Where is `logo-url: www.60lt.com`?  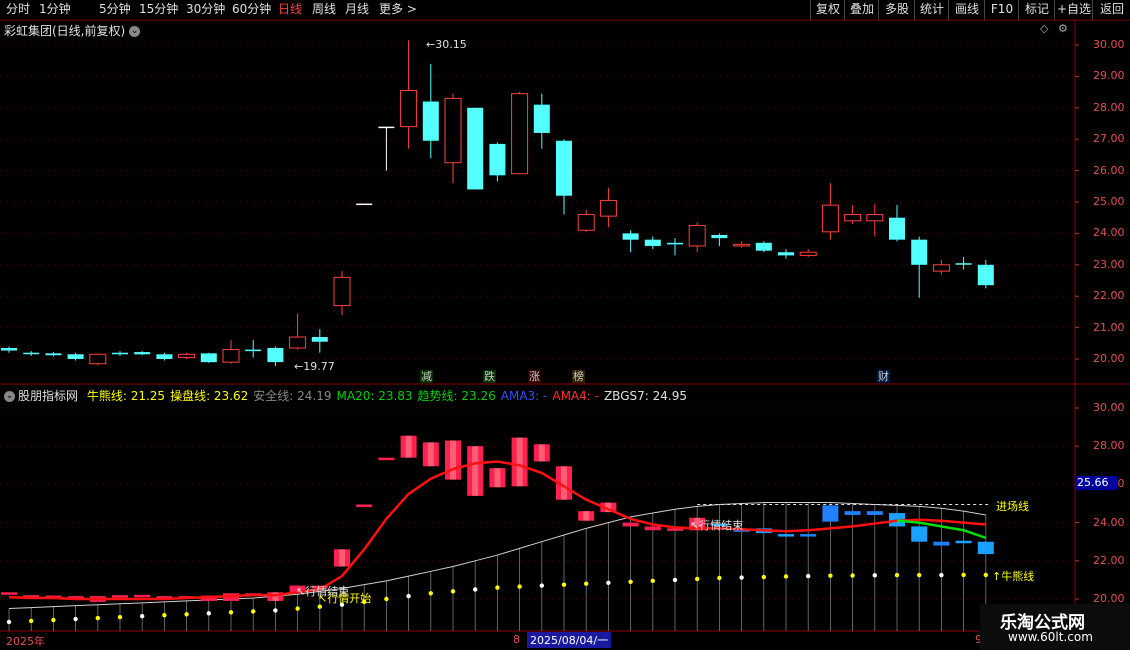 logo-url: www.60lt.com is located at coordinates (1050, 637).